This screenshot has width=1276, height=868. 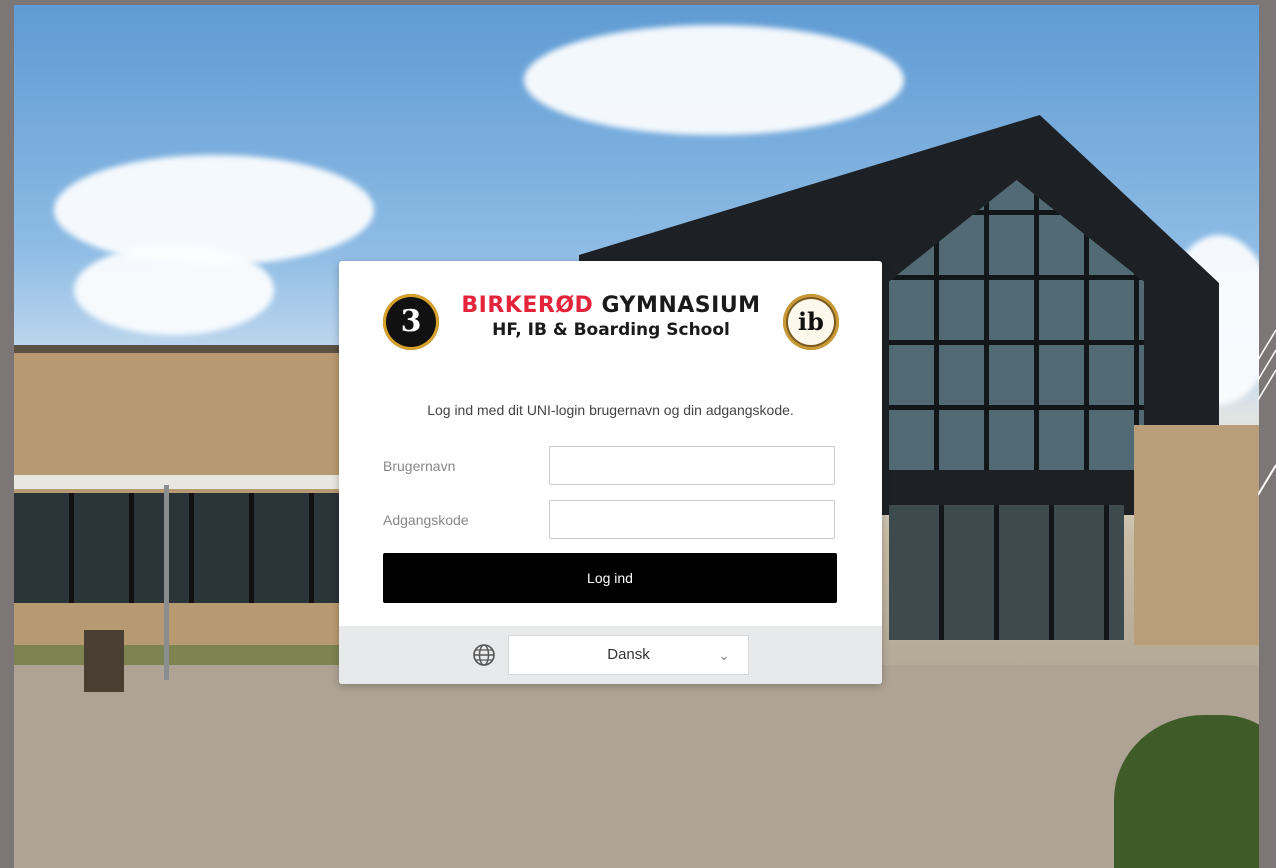 What do you see at coordinates (724, 655) in the screenshot?
I see `chevron-down-icon: ⌄` at bounding box center [724, 655].